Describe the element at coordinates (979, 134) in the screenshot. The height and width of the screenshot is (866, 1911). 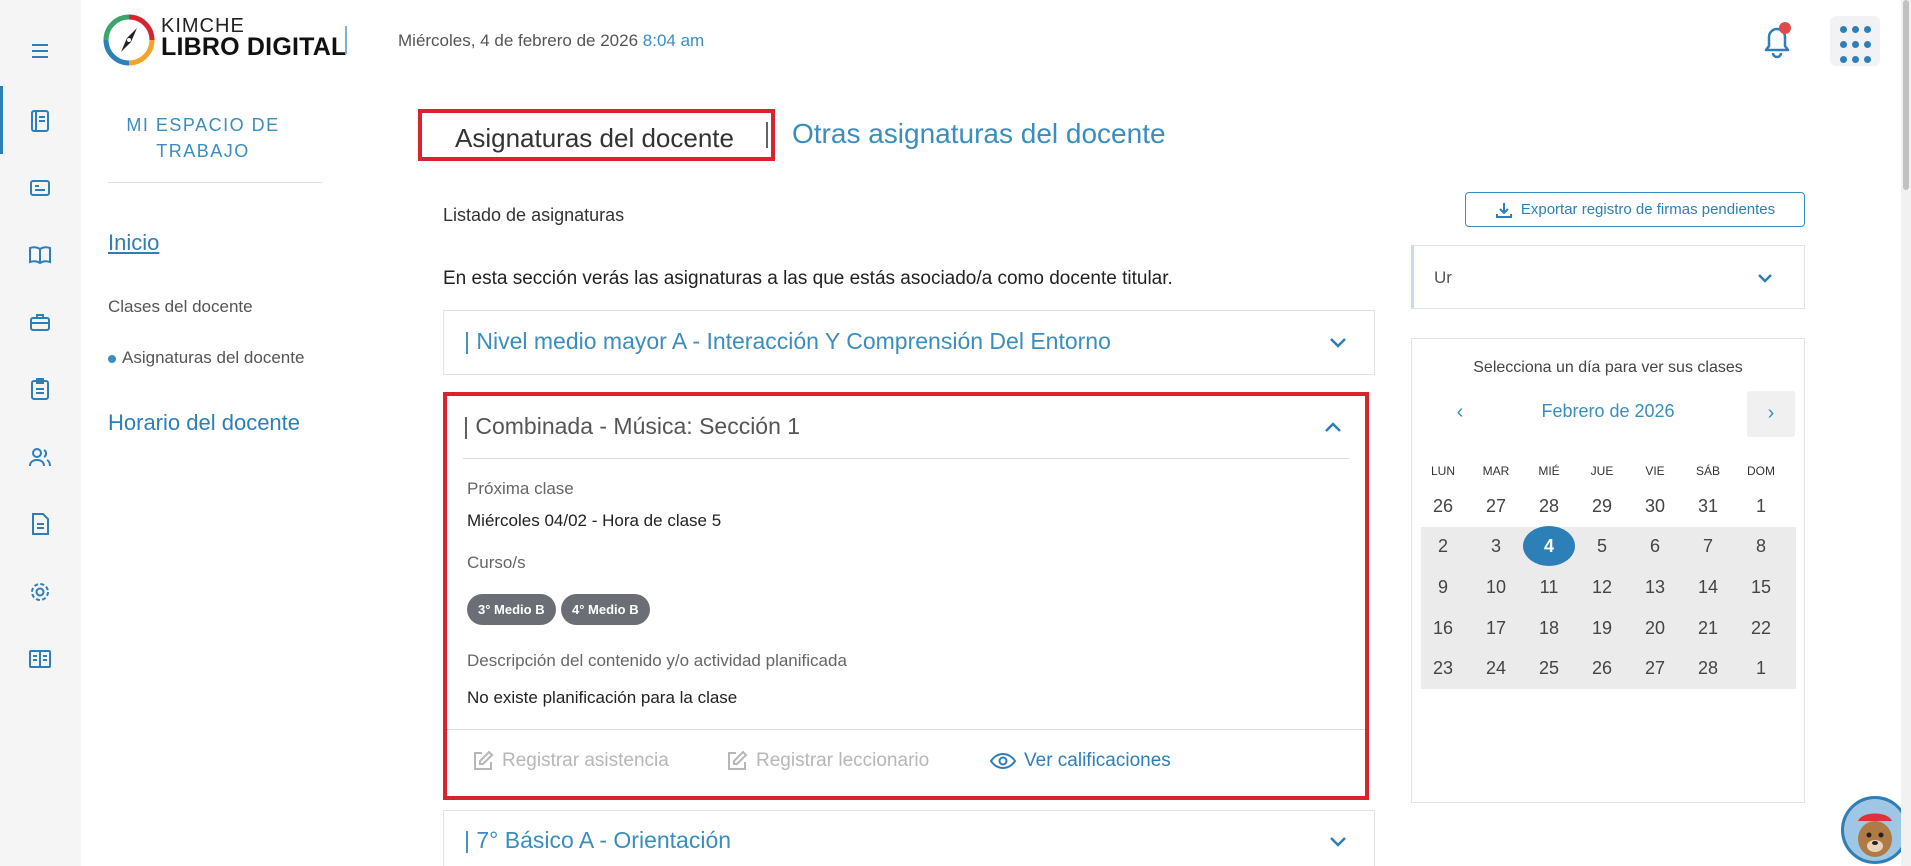
I see `tab-otras-asignaturas: Otras asignaturas del docente` at that location.